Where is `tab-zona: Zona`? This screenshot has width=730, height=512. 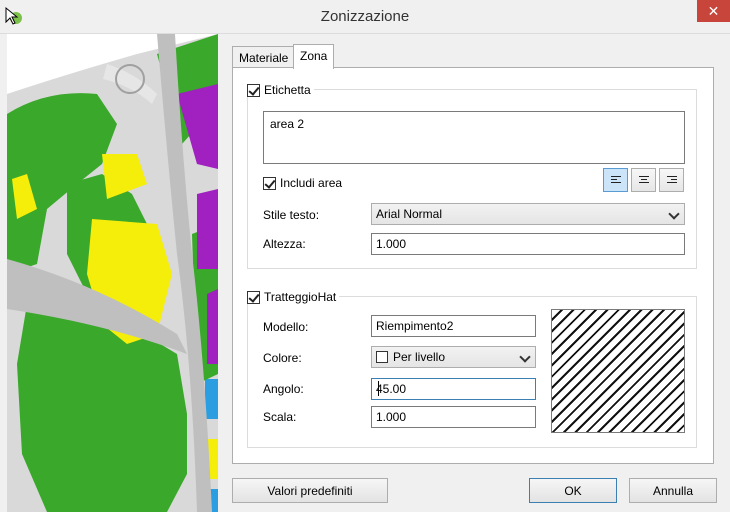
tab-zona: Zona is located at coordinates (314, 56).